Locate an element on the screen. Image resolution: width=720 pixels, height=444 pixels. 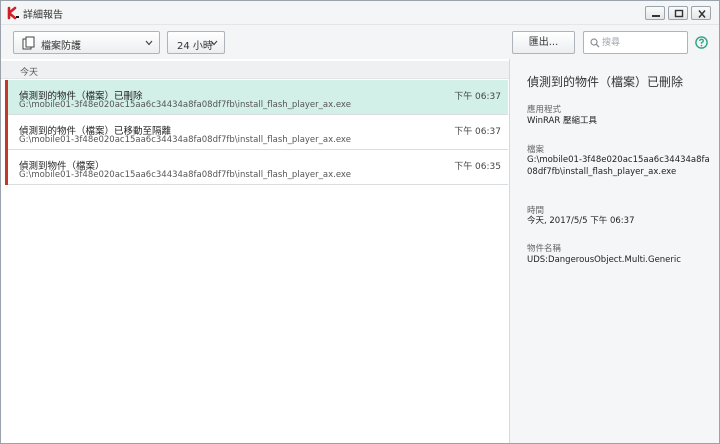
application-label: 應用程式 is located at coordinates (544, 110).